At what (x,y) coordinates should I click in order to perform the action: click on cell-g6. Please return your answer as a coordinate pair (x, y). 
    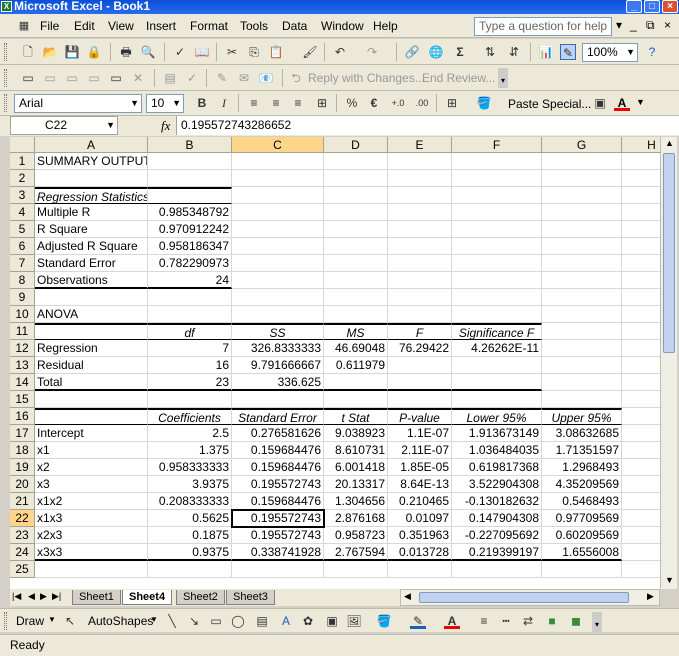
    Looking at the image, I should click on (582, 246).